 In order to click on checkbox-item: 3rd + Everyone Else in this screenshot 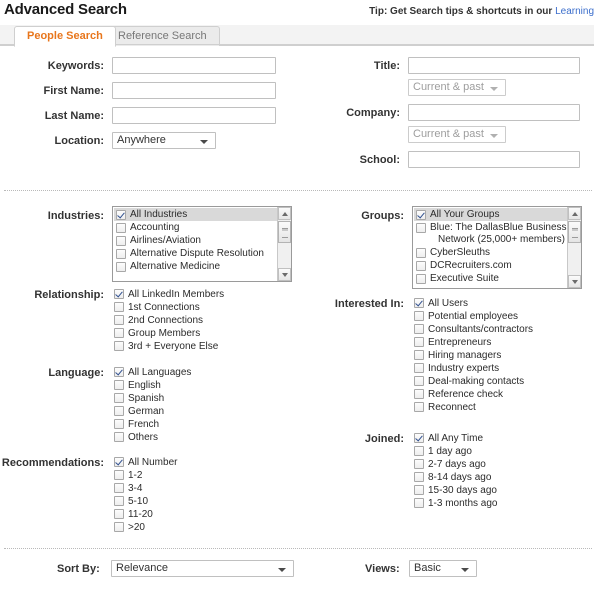, I will do `click(169, 346)`.